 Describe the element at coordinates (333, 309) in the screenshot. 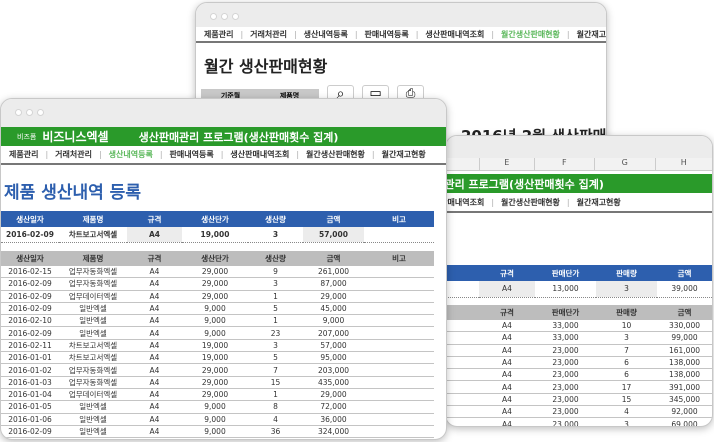

I see `table-cell: 45,000` at that location.